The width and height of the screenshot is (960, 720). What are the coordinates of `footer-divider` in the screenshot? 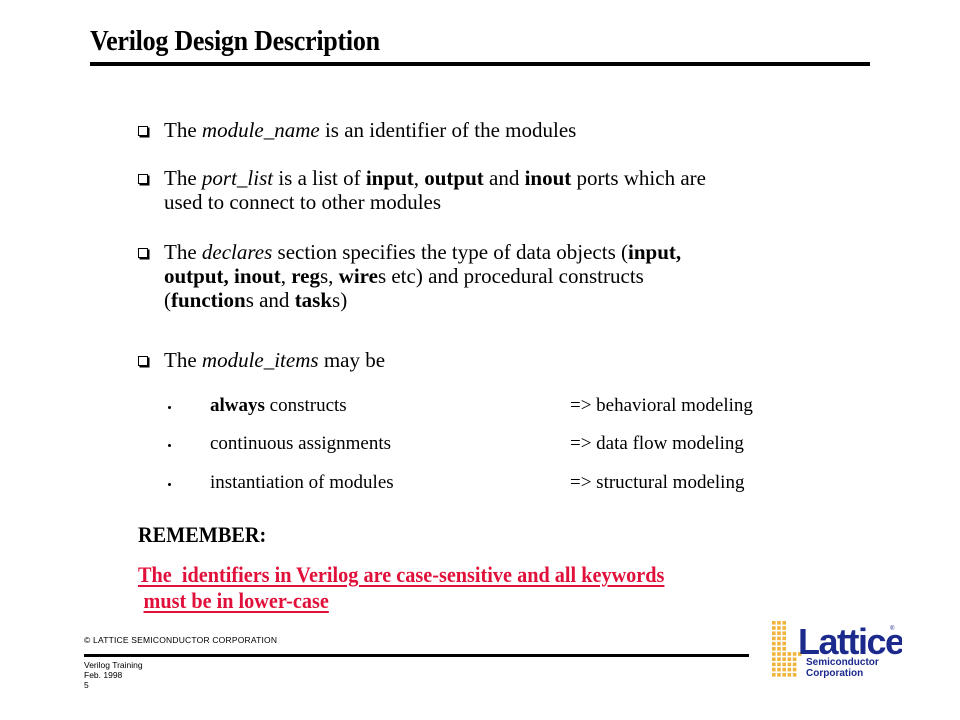 It's located at (416, 655).